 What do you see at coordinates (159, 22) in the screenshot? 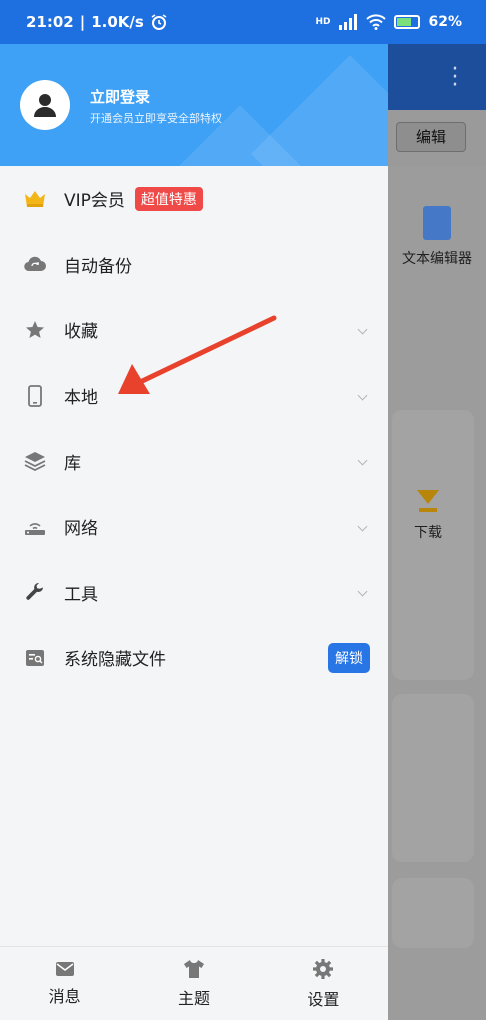
I see `alarm-icon` at bounding box center [159, 22].